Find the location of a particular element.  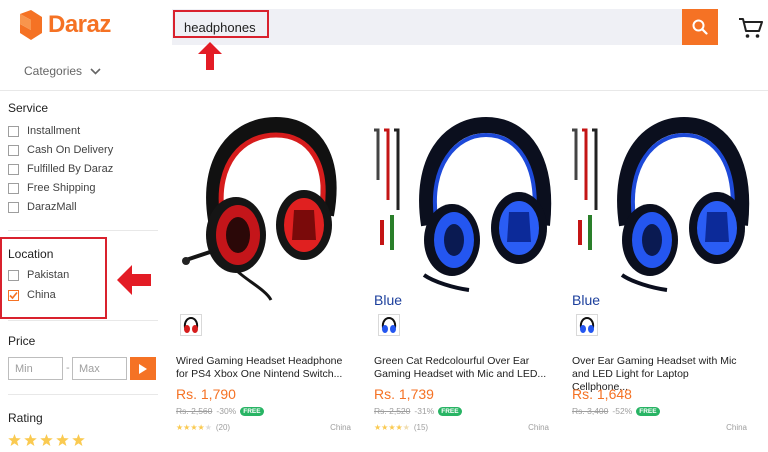

filter-label: Installment is located at coordinates (54, 131).